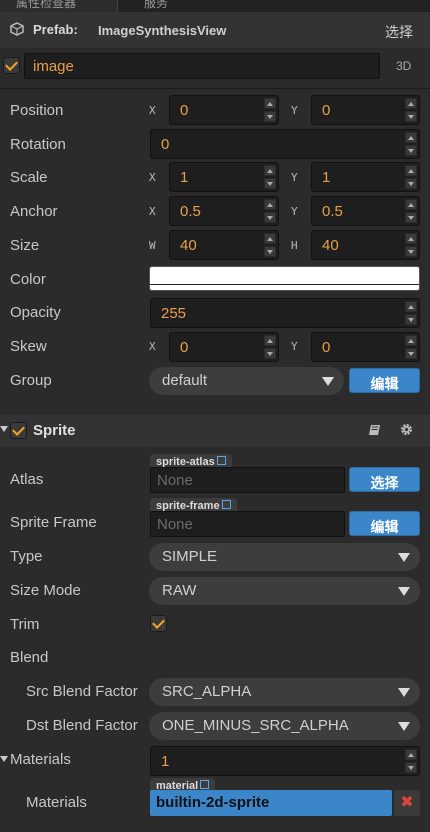  Describe the element at coordinates (82, 691) in the screenshot. I see `src-blend-label: Src Blend Factor` at that location.